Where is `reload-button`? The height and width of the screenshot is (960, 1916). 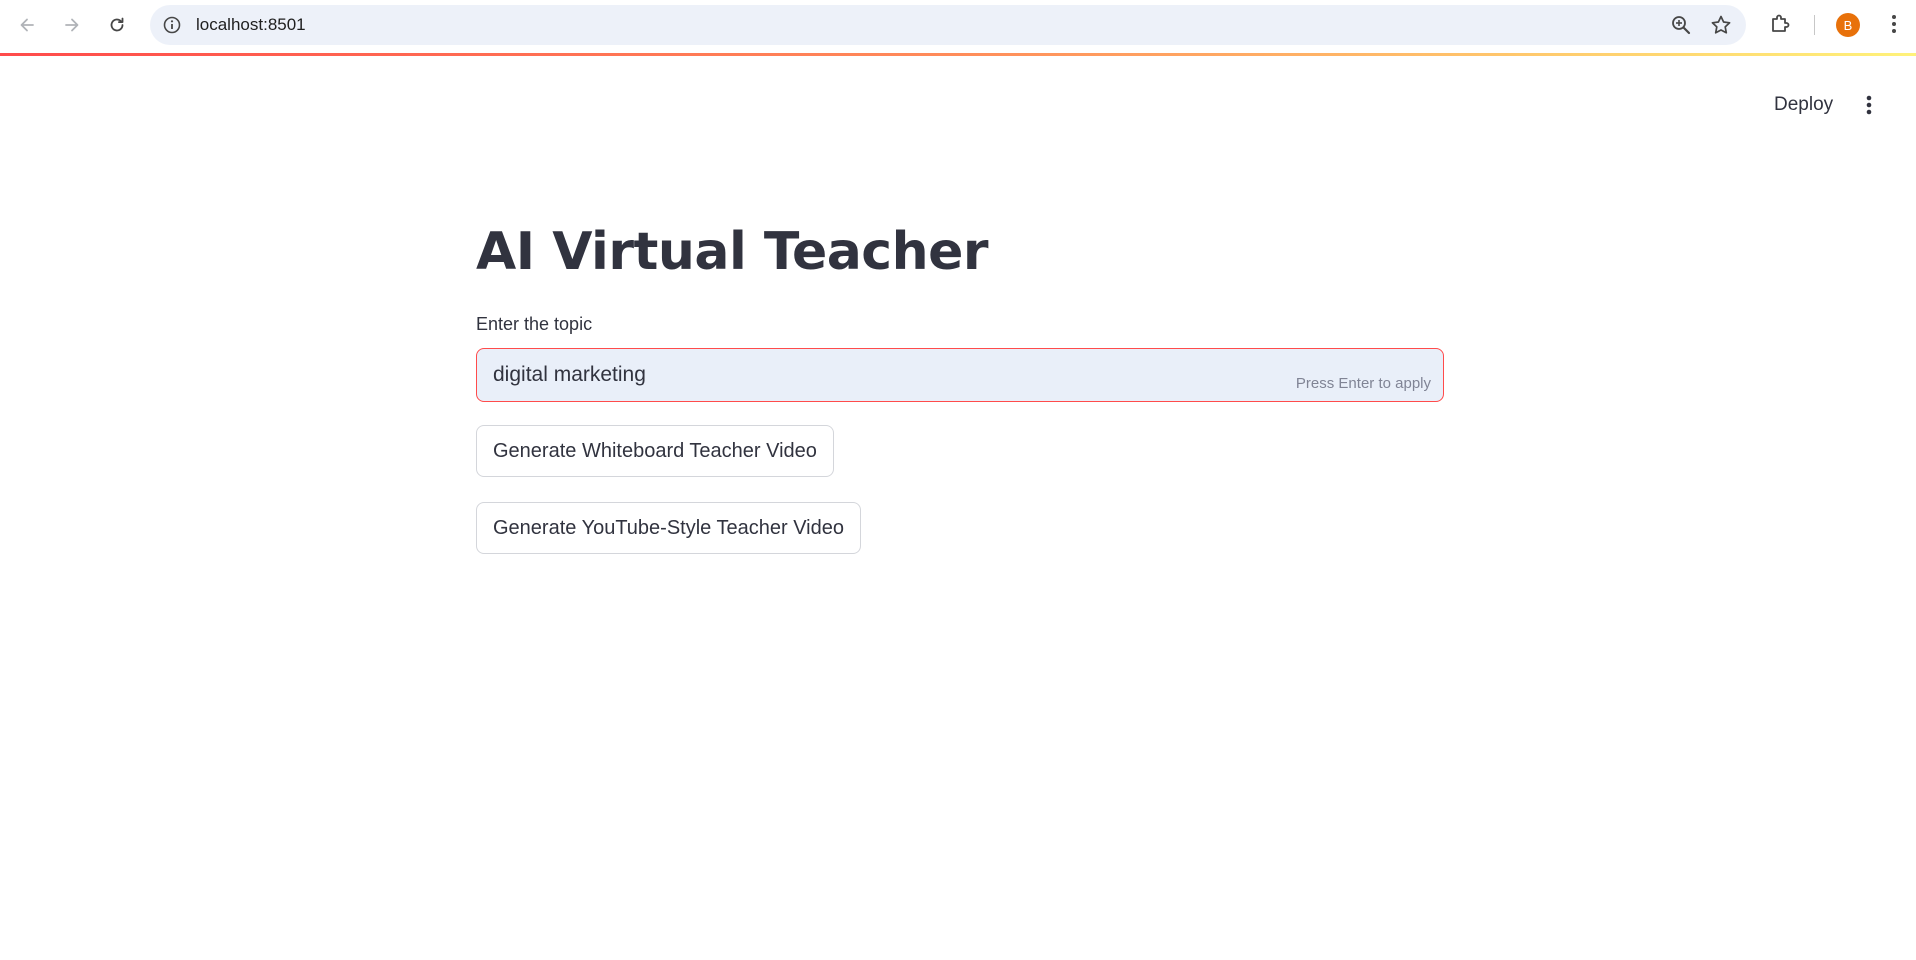
reload-button is located at coordinates (117, 25).